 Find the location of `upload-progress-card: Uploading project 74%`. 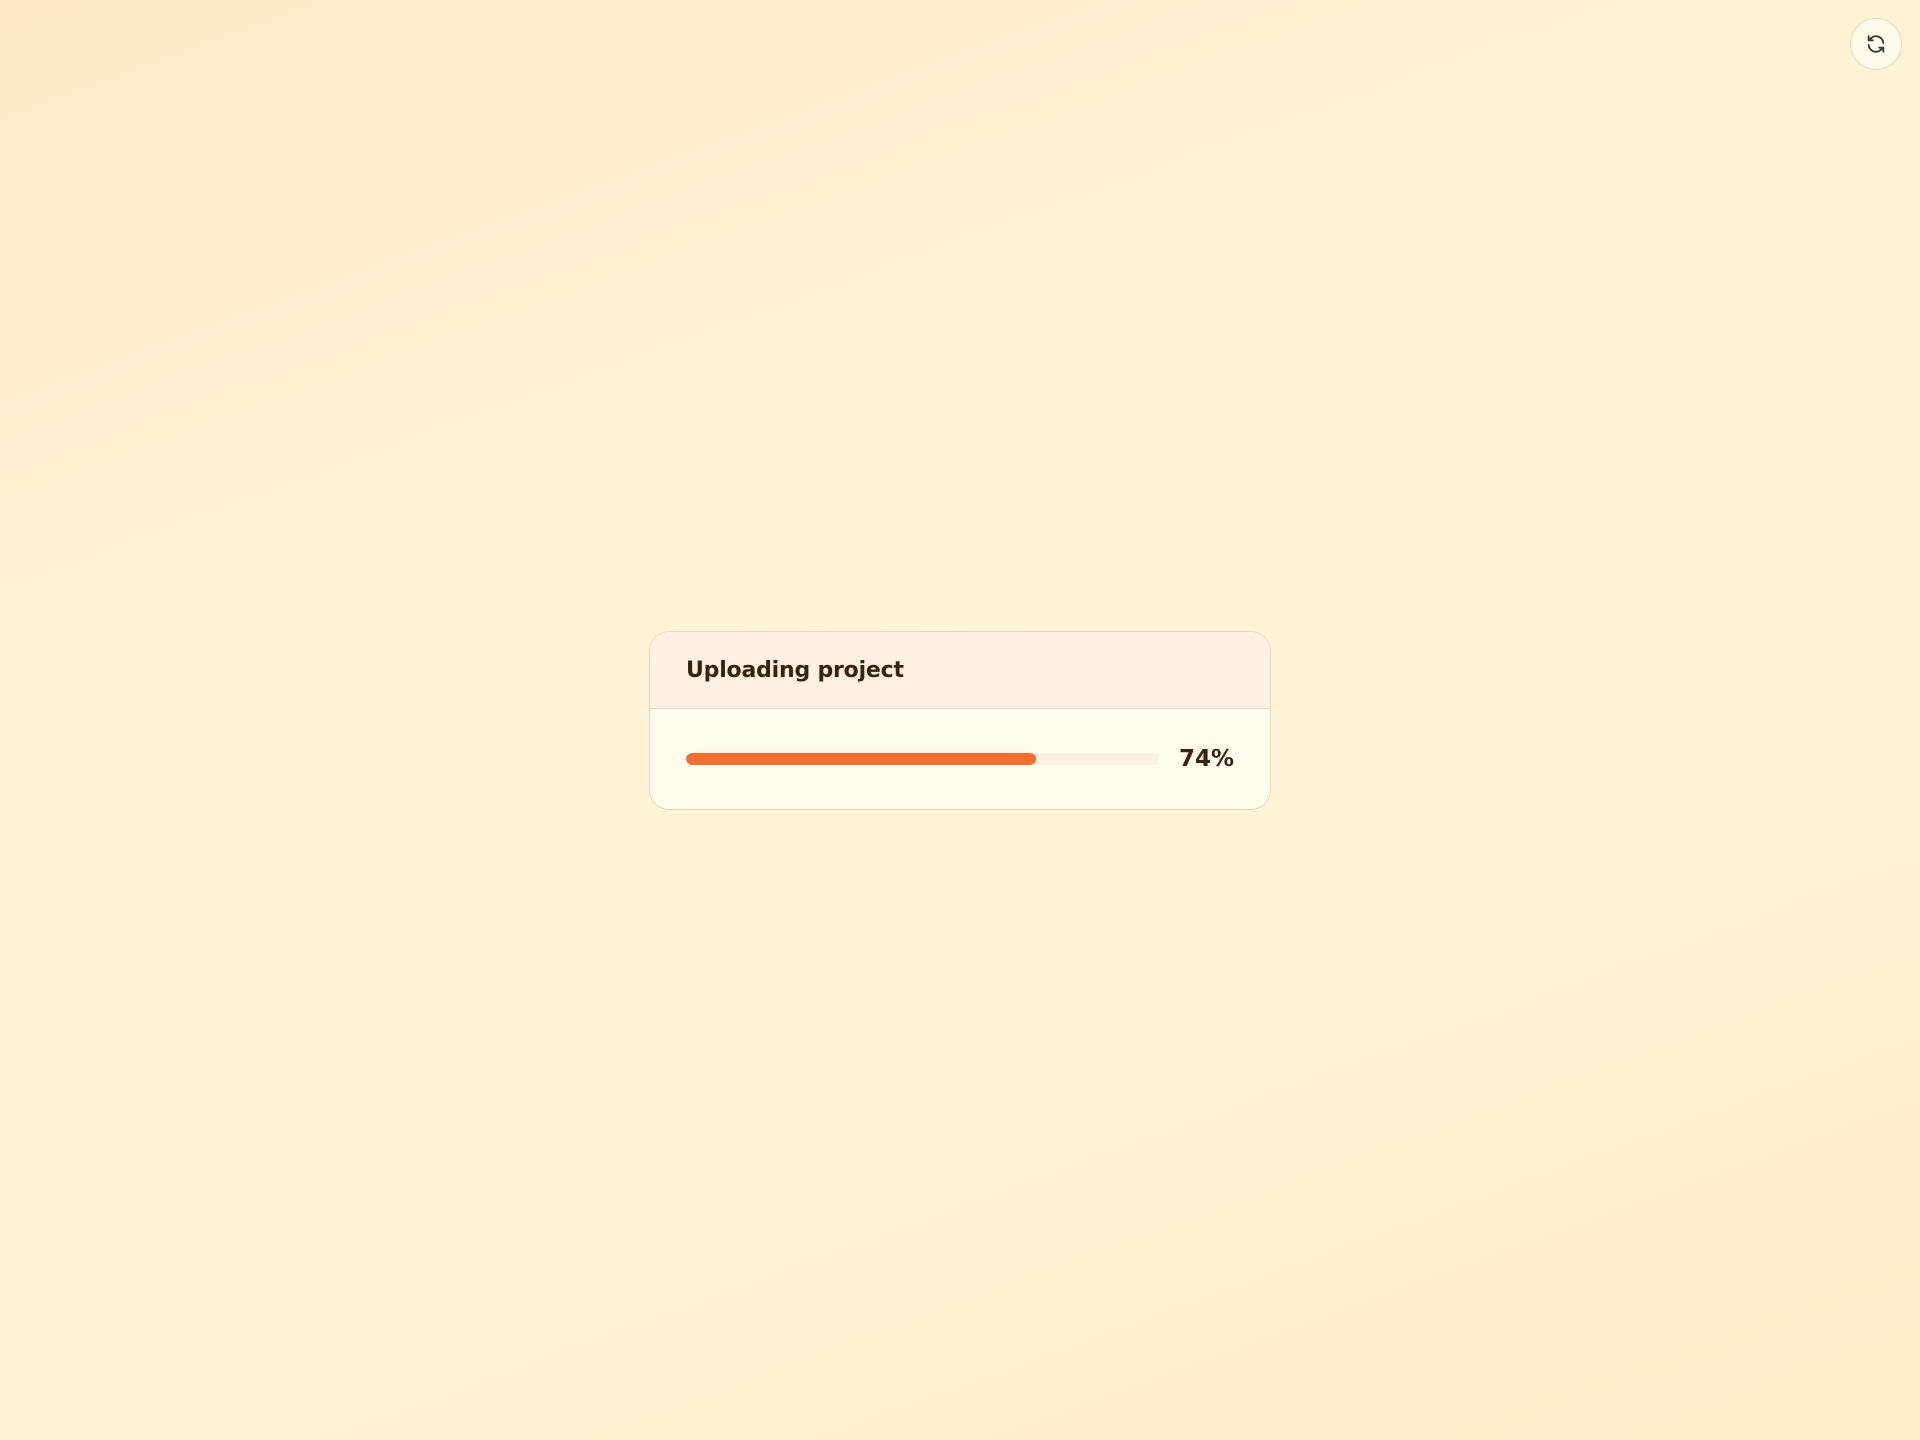

upload-progress-card: Uploading project 74% is located at coordinates (960, 720).